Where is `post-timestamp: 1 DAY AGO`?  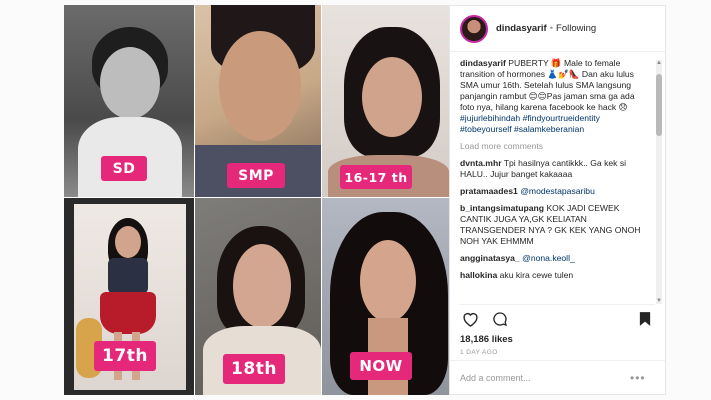 post-timestamp: 1 DAY AGO is located at coordinates (479, 352).